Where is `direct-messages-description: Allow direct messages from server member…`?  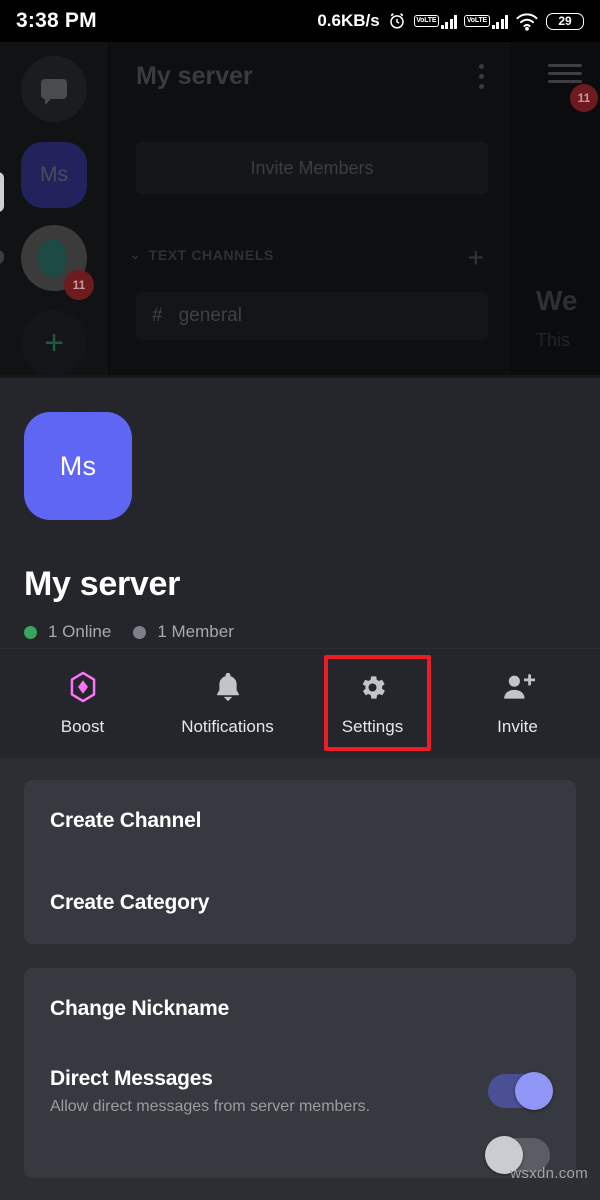 direct-messages-description: Allow direct messages from server member… is located at coordinates (210, 1106).